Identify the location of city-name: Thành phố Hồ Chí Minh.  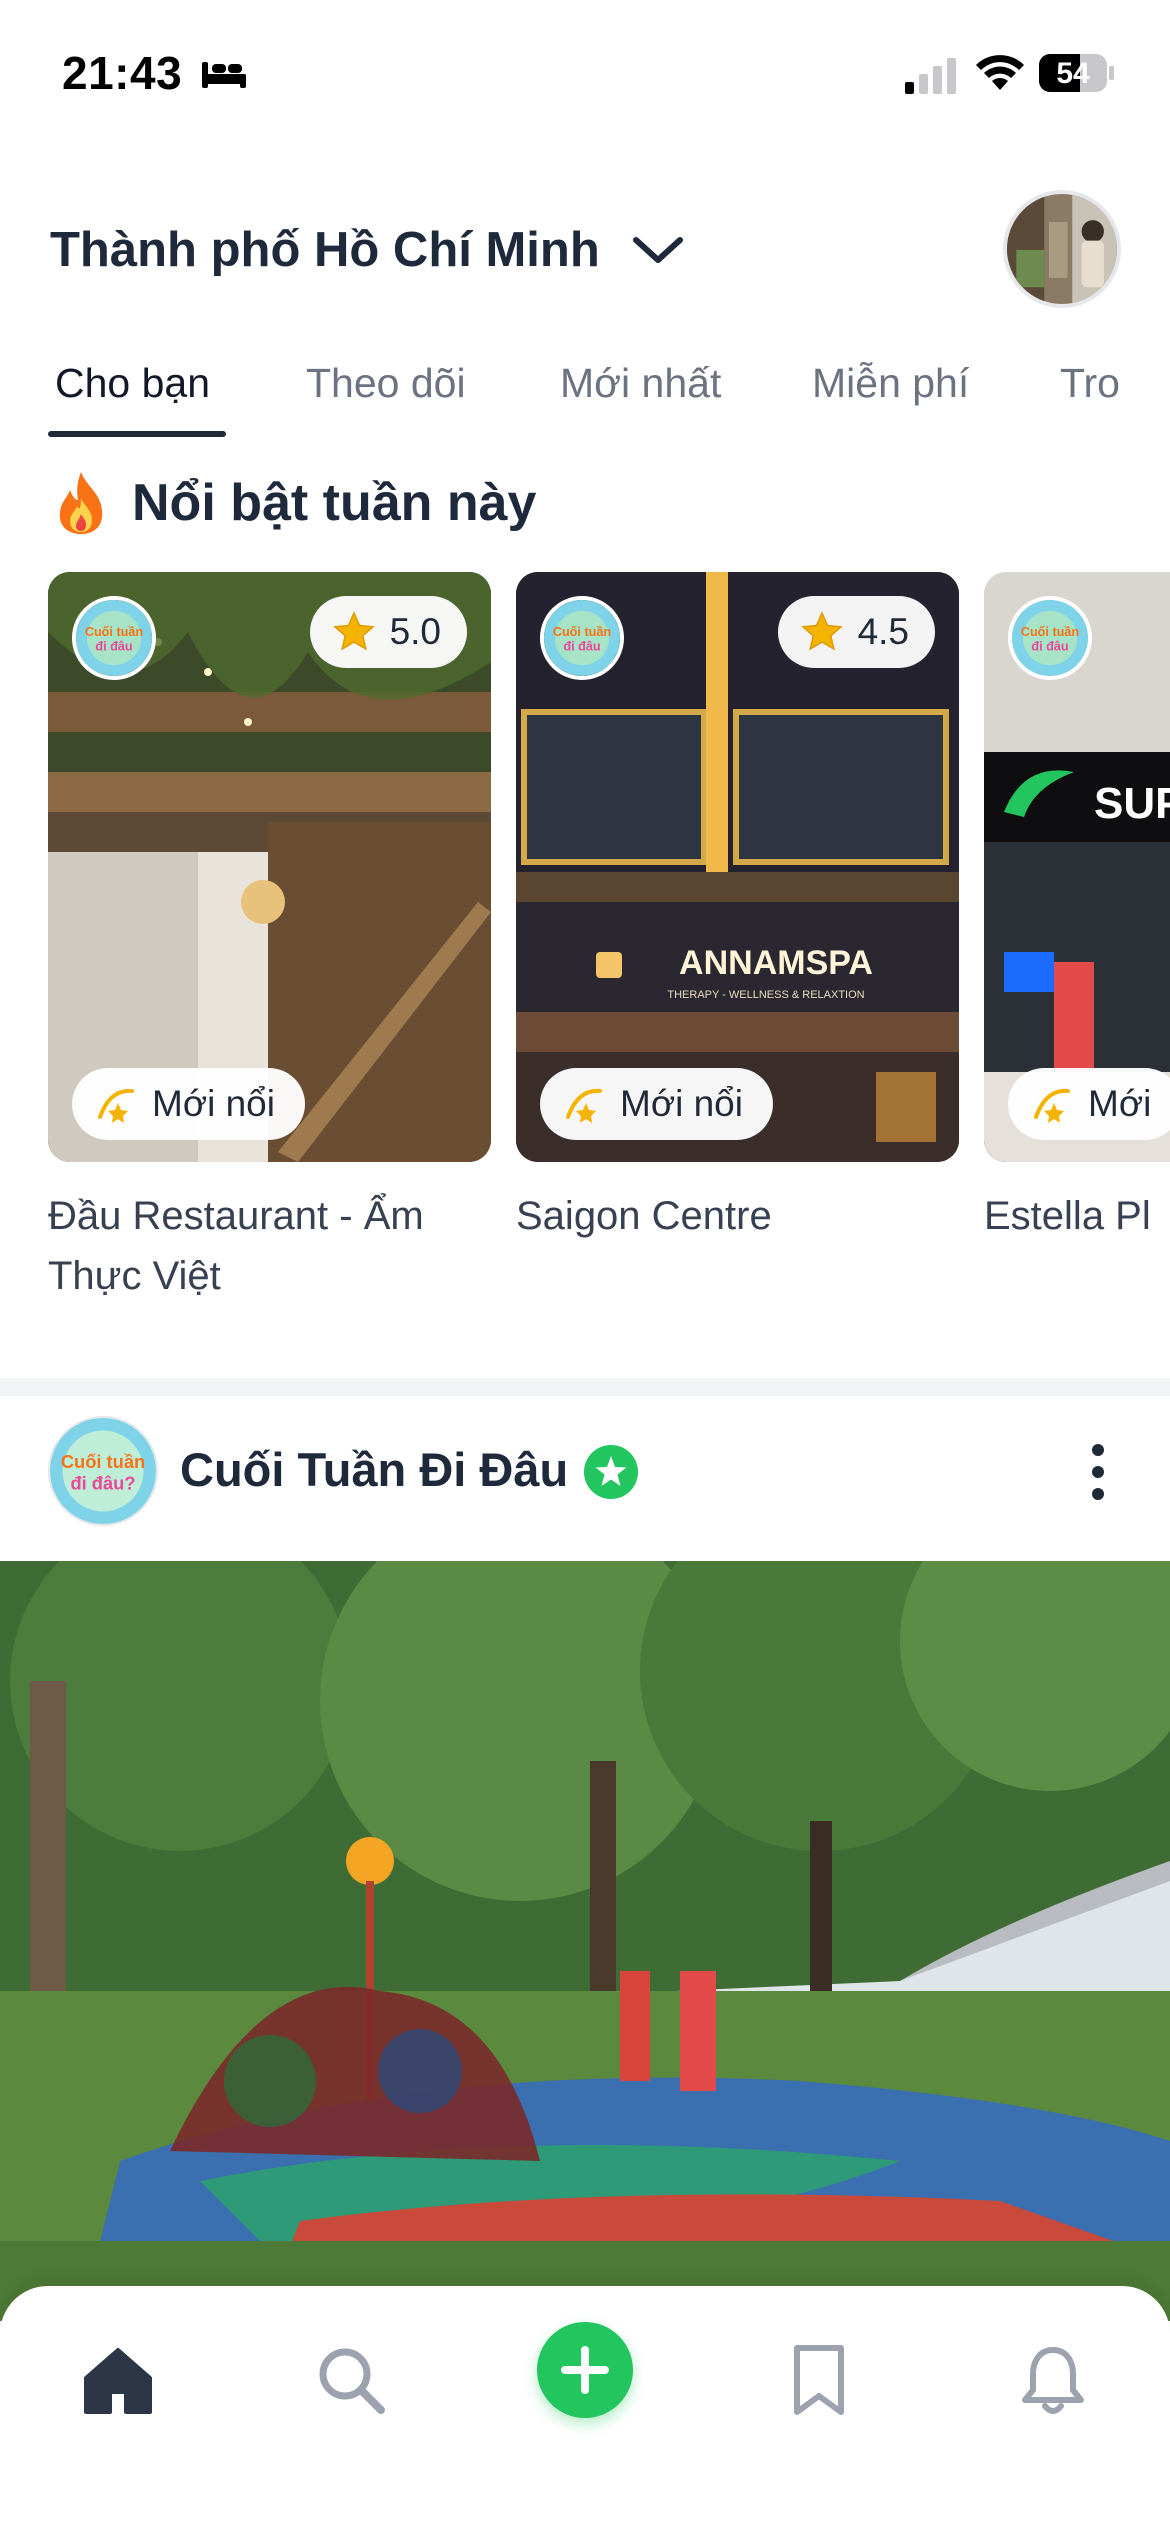
(325, 250).